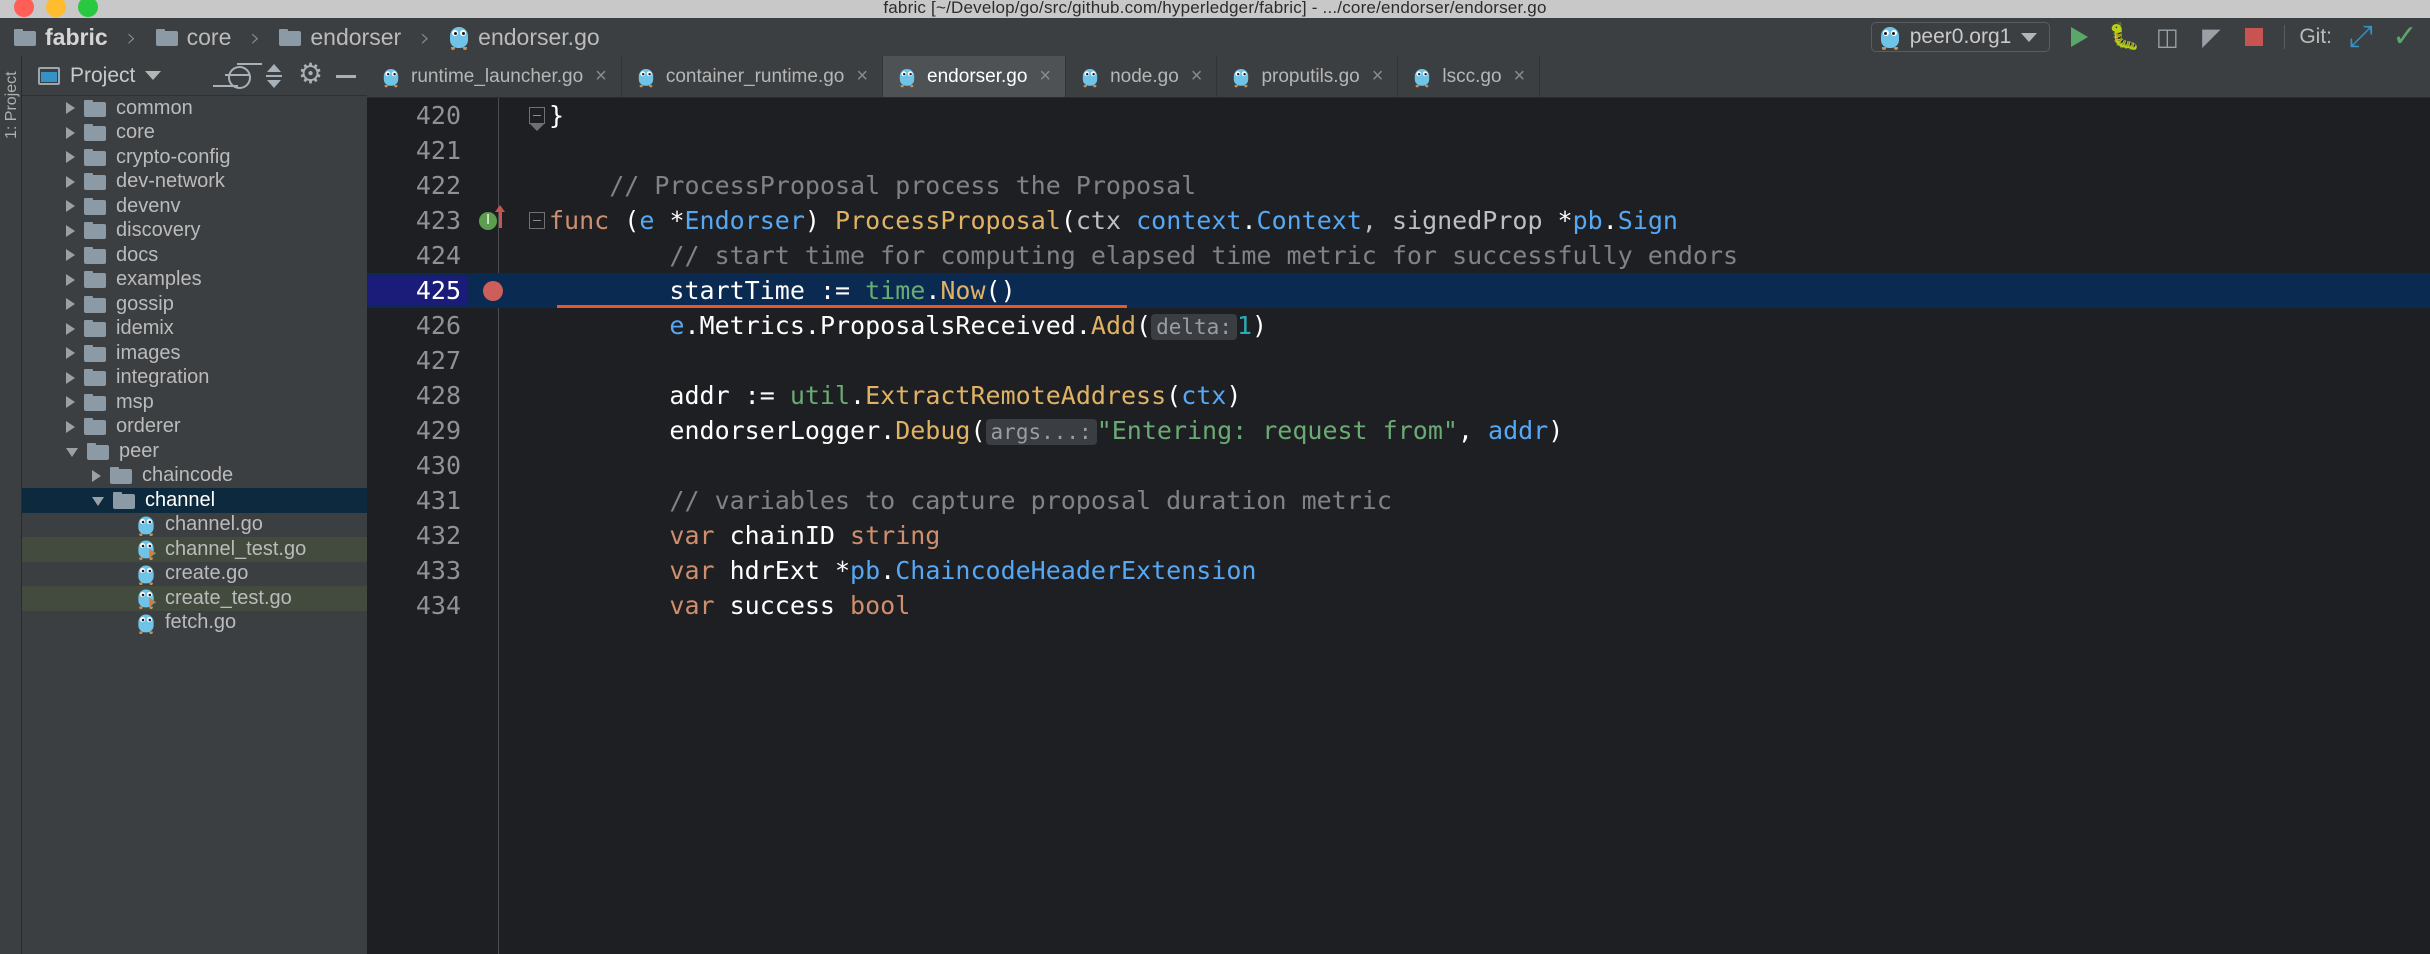 The image size is (2430, 954). Describe the element at coordinates (417, 185) in the screenshot. I see `line-number: 422` at that location.